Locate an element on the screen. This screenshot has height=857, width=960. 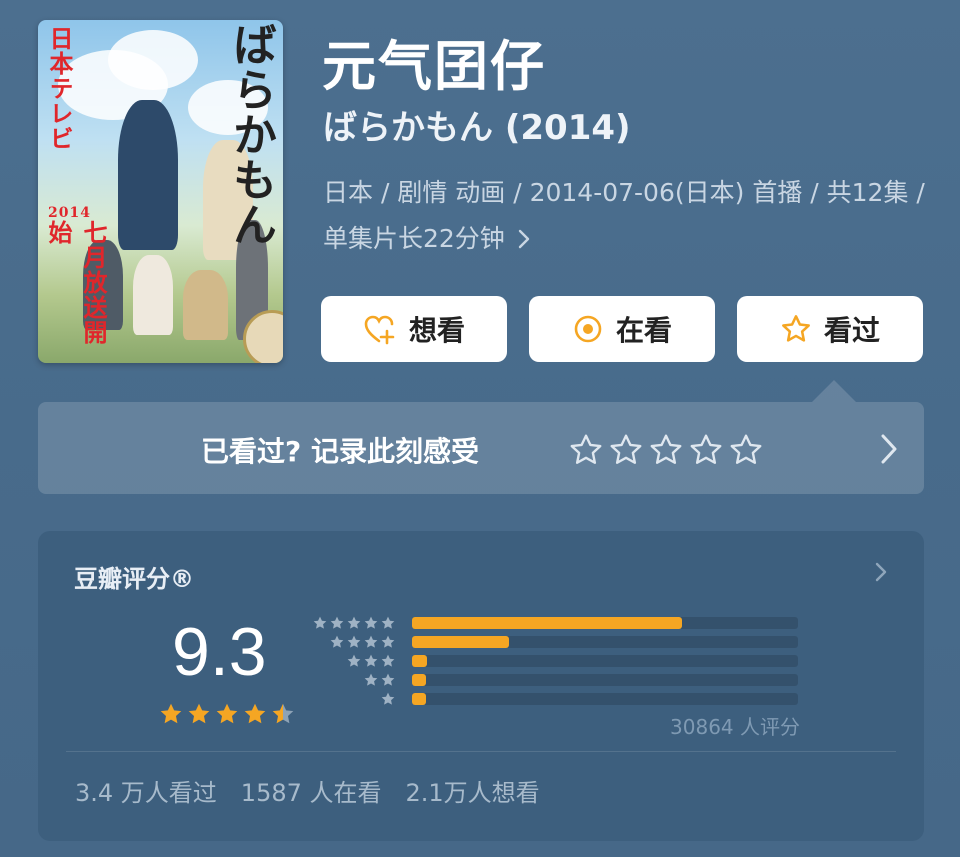
rate-star-picker is located at coordinates (666, 450).